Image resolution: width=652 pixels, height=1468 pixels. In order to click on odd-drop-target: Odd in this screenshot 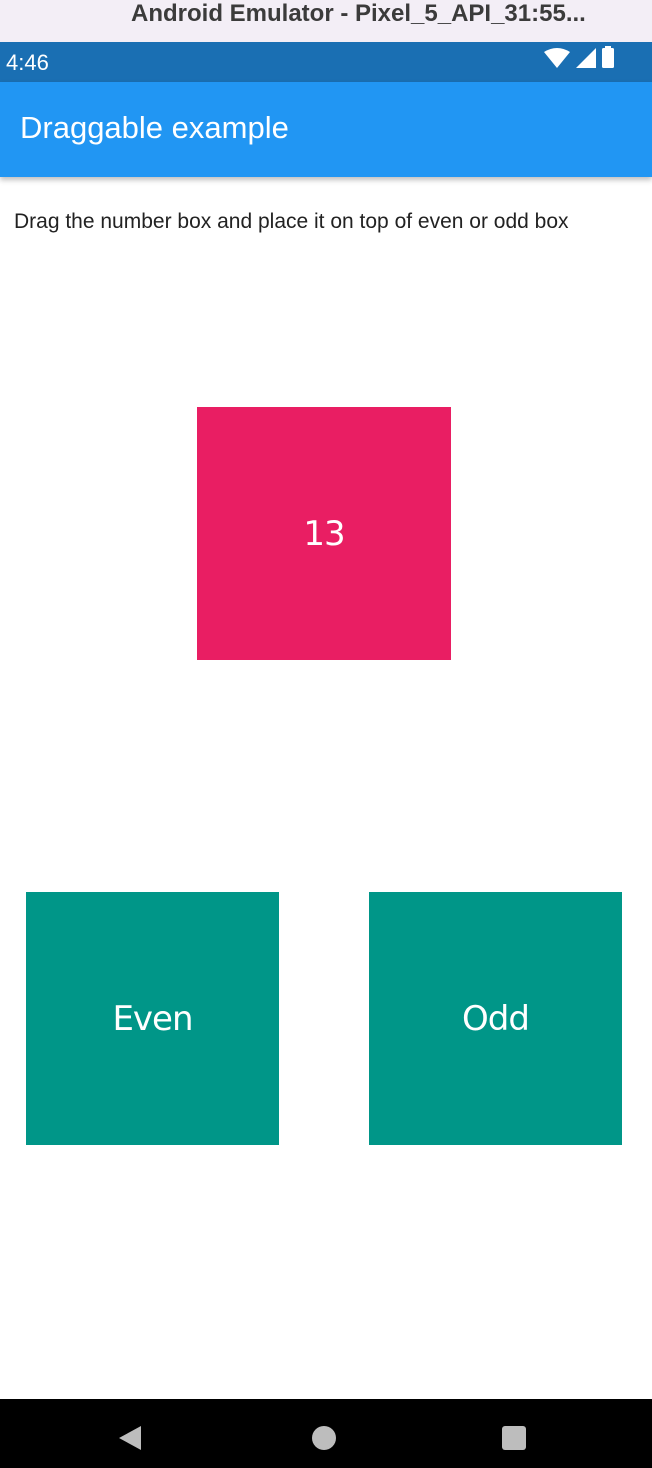, I will do `click(495, 1018)`.